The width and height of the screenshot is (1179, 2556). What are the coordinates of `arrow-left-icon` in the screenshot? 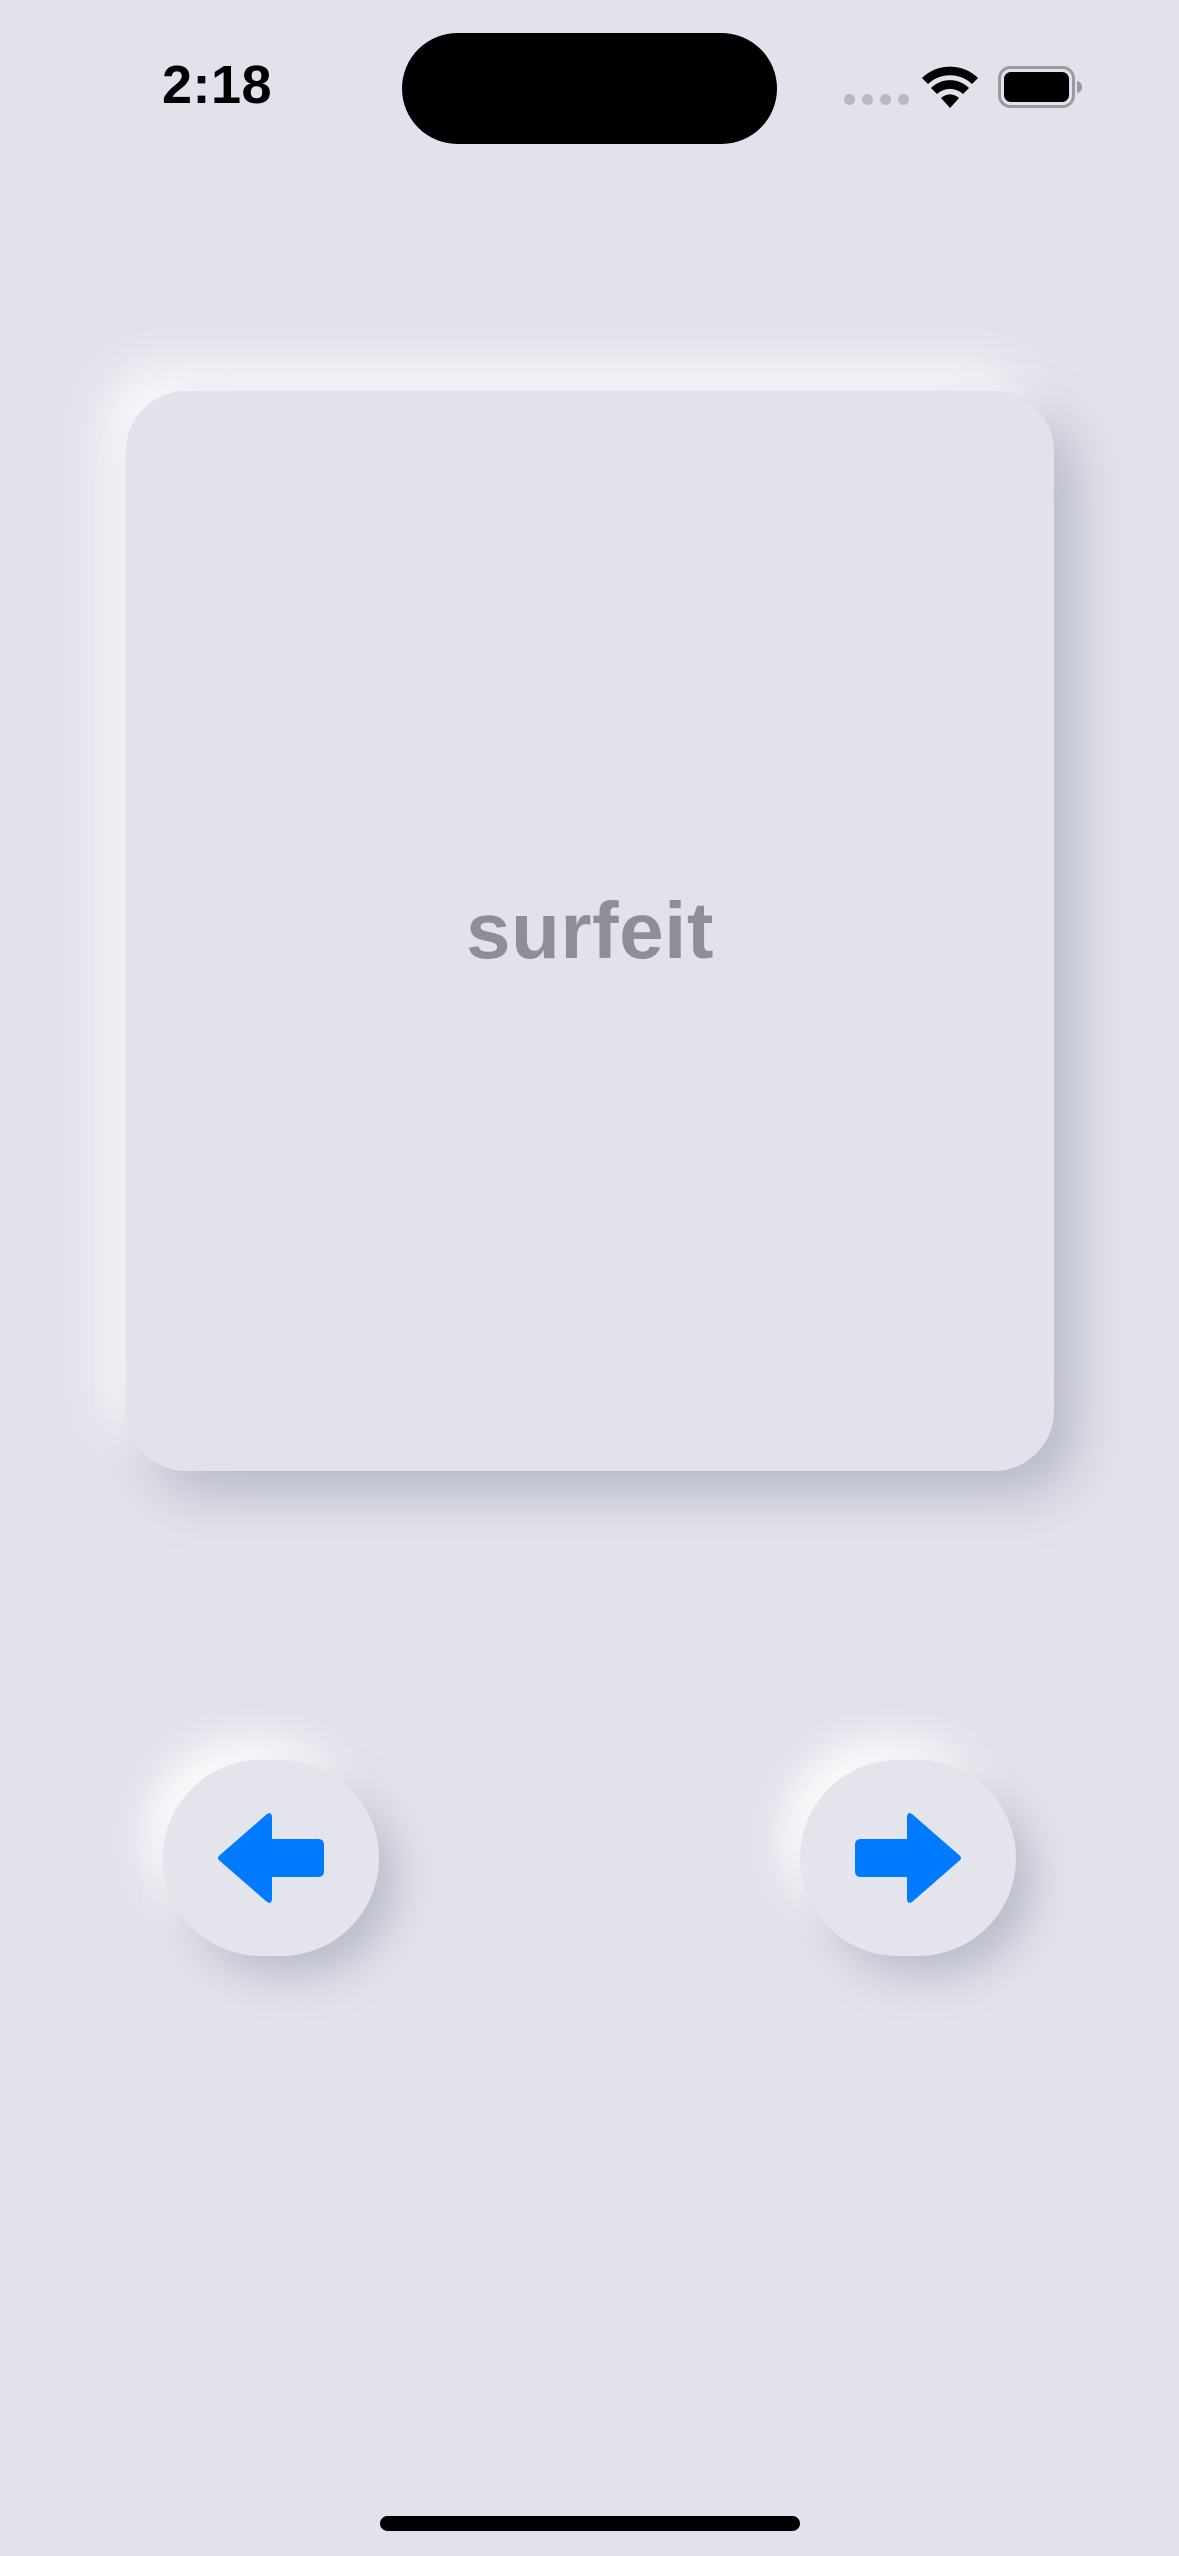 It's located at (271, 1858).